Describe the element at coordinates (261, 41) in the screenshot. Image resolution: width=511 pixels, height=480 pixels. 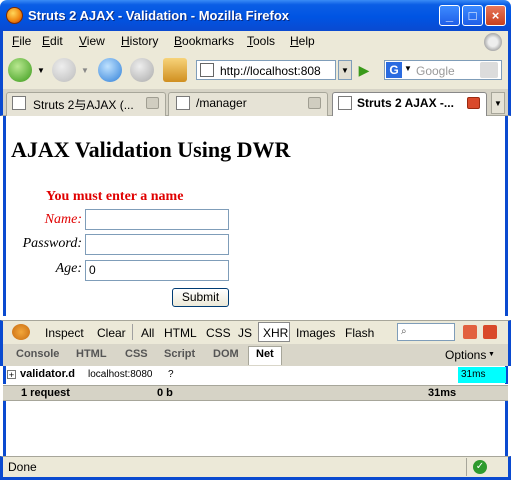
I see `menu-tools: Tools` at that location.